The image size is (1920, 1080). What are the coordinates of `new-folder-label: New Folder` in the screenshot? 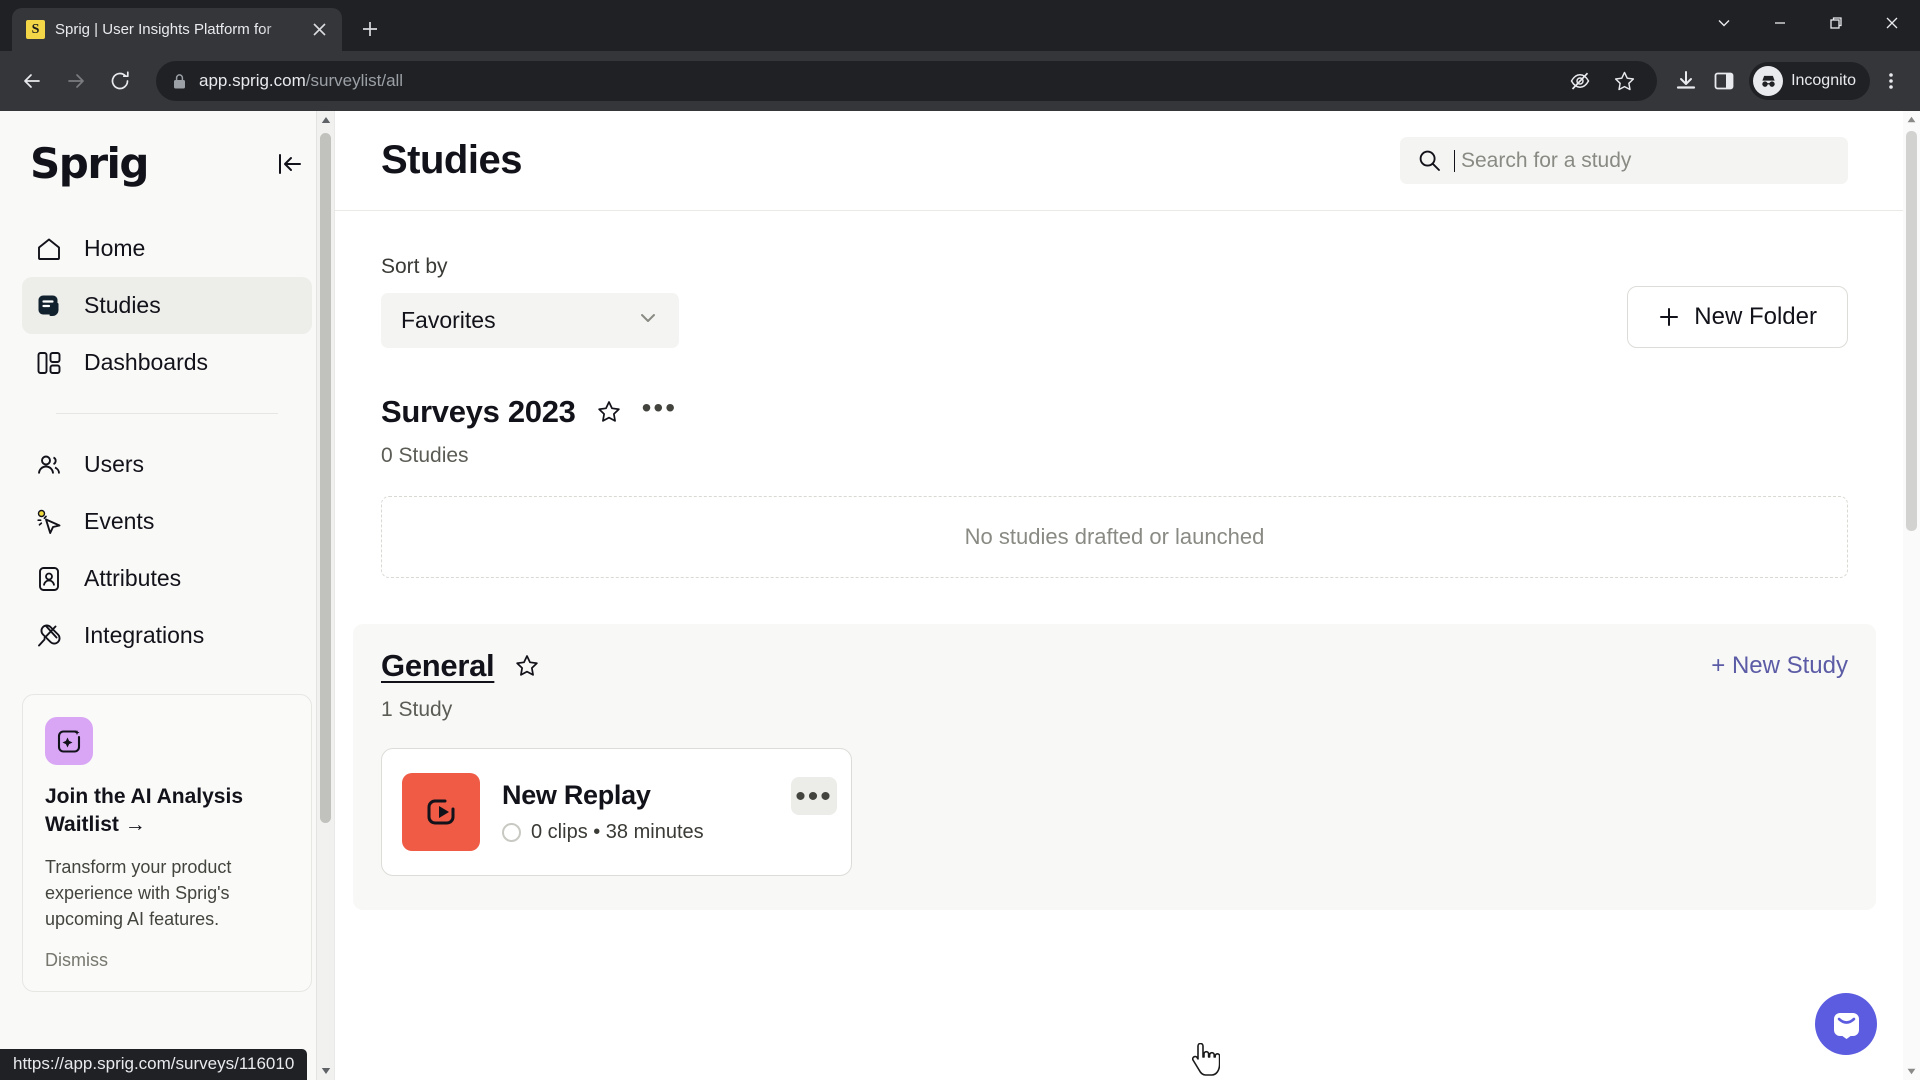 It's located at (1755, 316).